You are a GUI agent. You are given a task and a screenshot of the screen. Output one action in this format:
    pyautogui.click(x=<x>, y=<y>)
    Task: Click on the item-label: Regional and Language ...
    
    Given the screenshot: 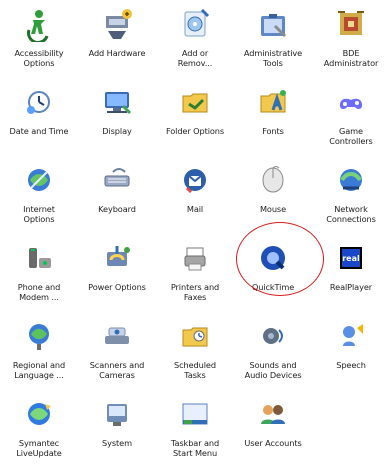 What is the action you would take?
    pyautogui.click(x=39, y=370)
    